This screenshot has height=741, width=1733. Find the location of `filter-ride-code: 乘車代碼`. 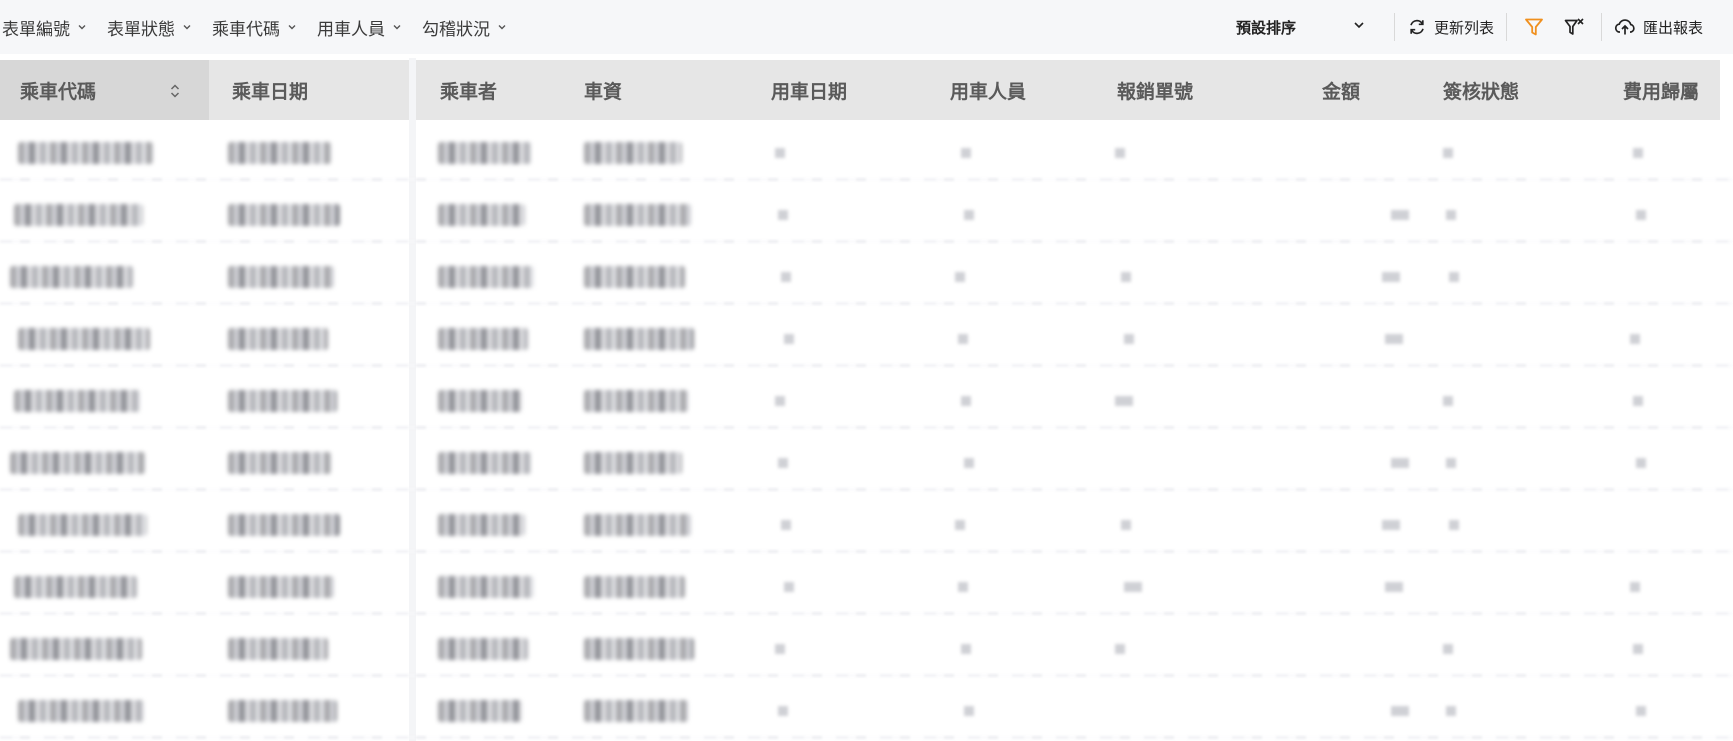

filter-ride-code: 乘車代碼 is located at coordinates (254, 27).